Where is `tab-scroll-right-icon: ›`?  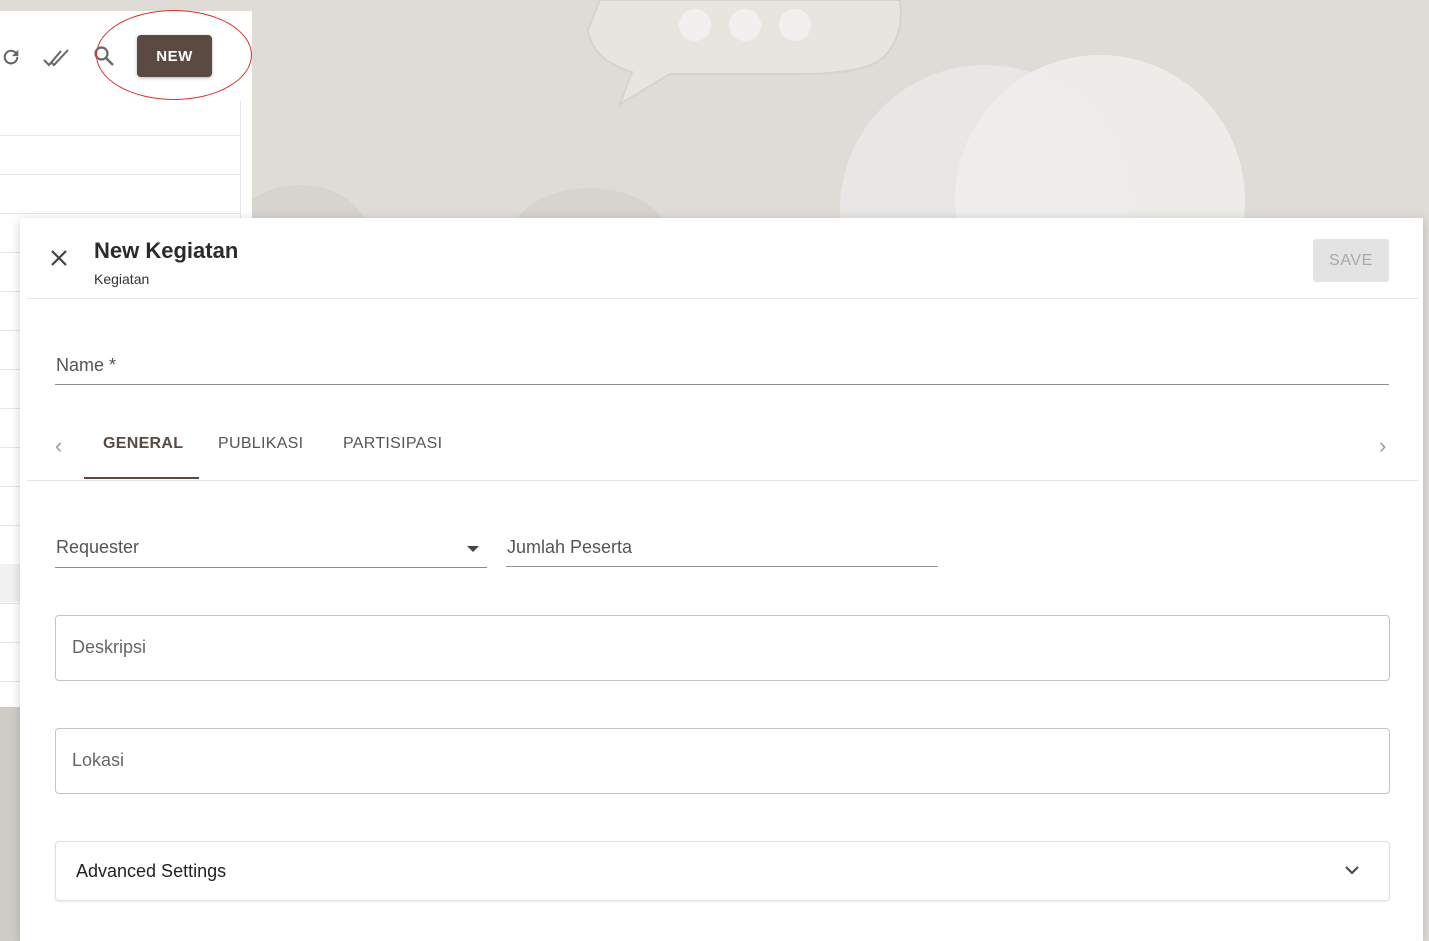 tab-scroll-right-icon: › is located at coordinates (1382, 446).